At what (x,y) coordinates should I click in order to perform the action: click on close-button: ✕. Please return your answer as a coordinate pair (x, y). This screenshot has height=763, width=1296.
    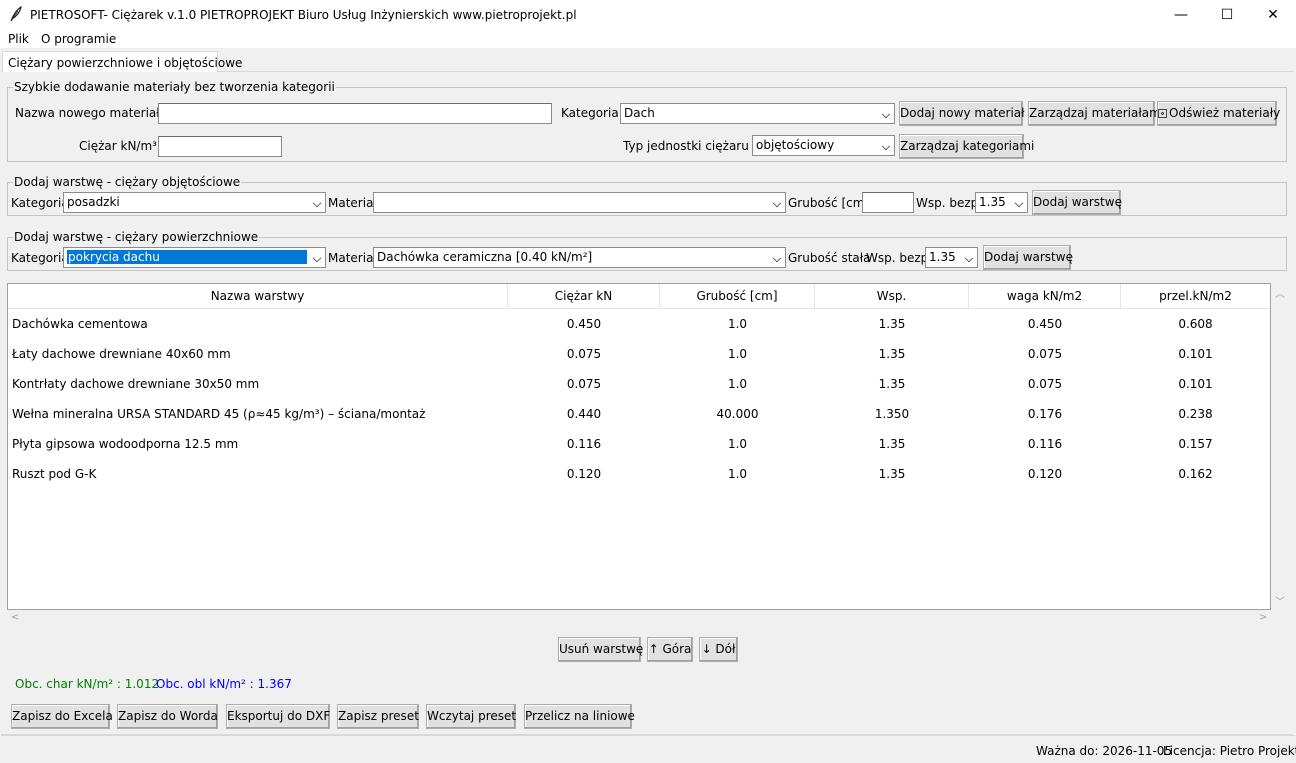
    Looking at the image, I should click on (1273, 15).